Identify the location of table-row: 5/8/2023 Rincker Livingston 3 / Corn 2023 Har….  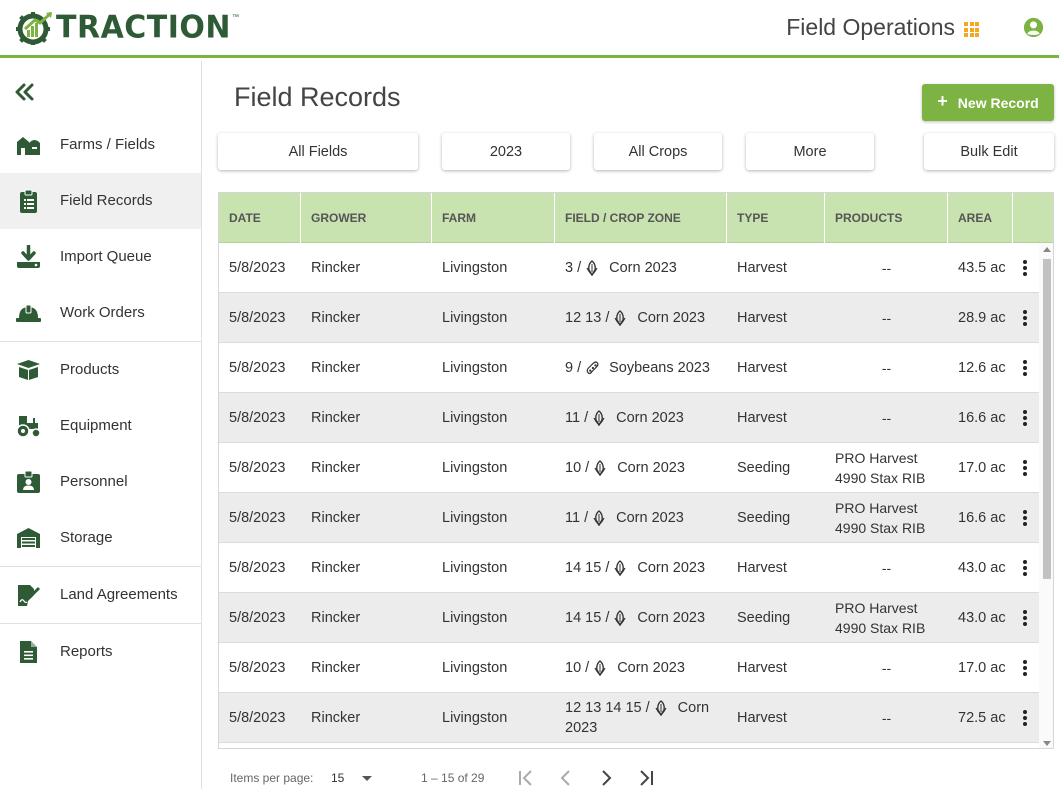
(629, 268).